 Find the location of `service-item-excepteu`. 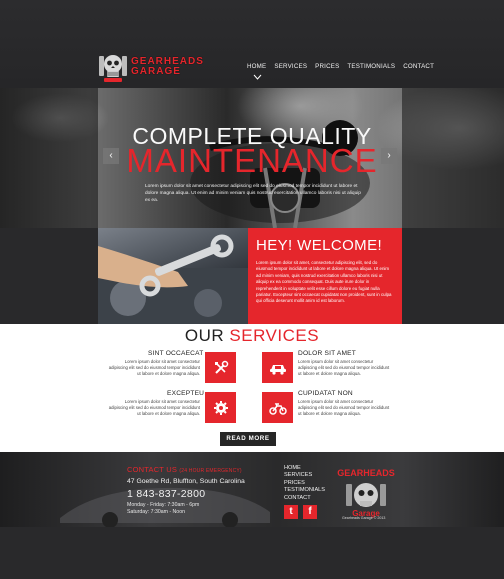

service-item-excepteu is located at coordinates (220, 407).